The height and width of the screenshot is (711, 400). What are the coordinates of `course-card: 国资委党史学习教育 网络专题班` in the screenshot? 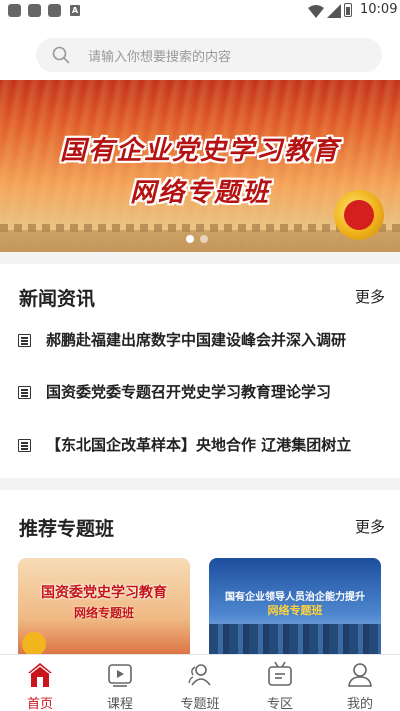 It's located at (104, 609).